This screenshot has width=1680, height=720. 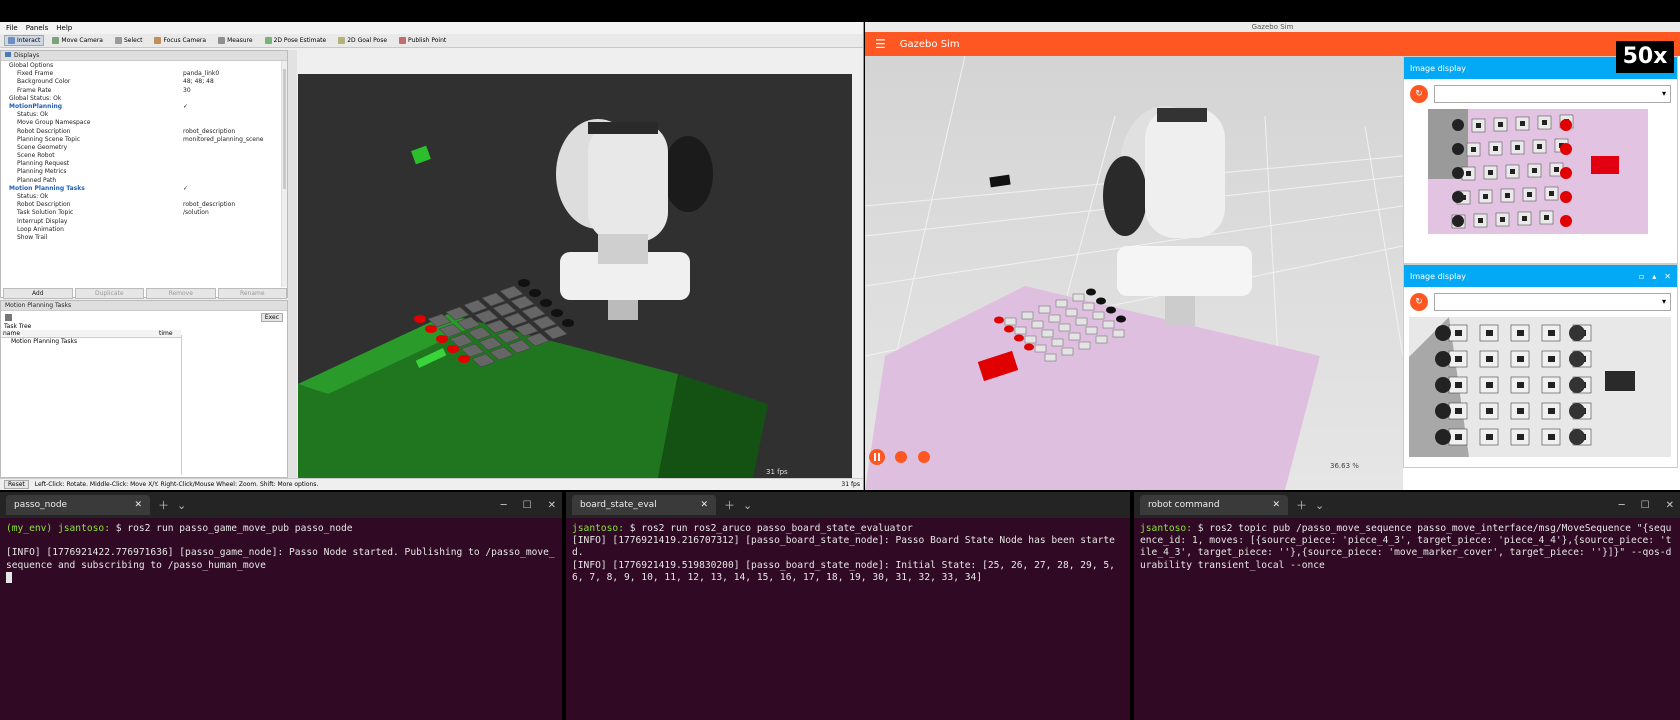 What do you see at coordinates (77, 40) in the screenshot?
I see `tool-move-camera: Move Camera` at bounding box center [77, 40].